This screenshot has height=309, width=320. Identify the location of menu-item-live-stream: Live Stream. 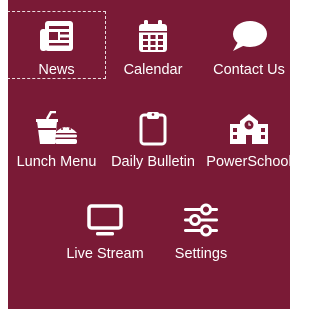
(105, 229).